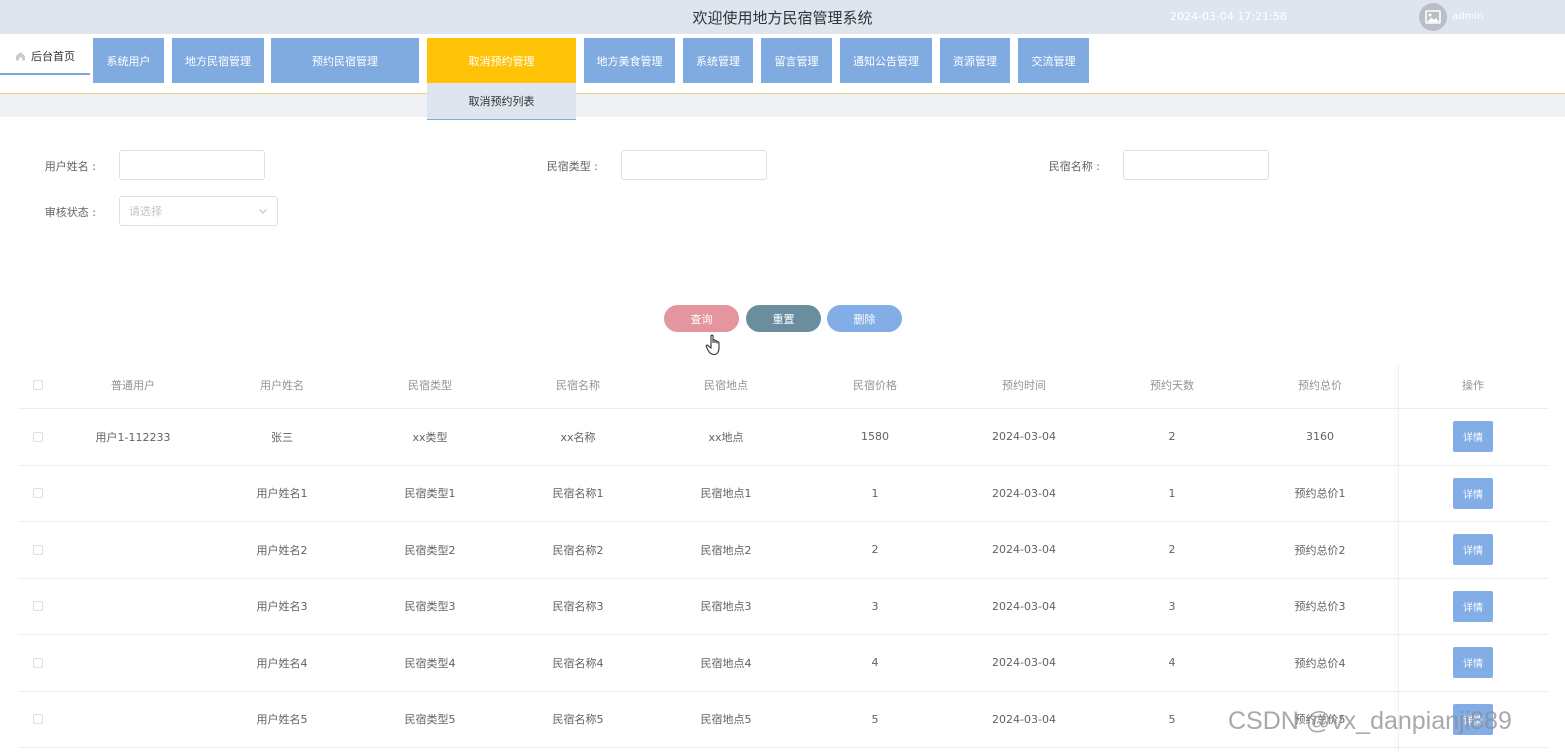 This screenshot has width=1565, height=752. What do you see at coordinates (70, 166) in the screenshot?
I see `user-name-label: 用户姓名 :` at bounding box center [70, 166].